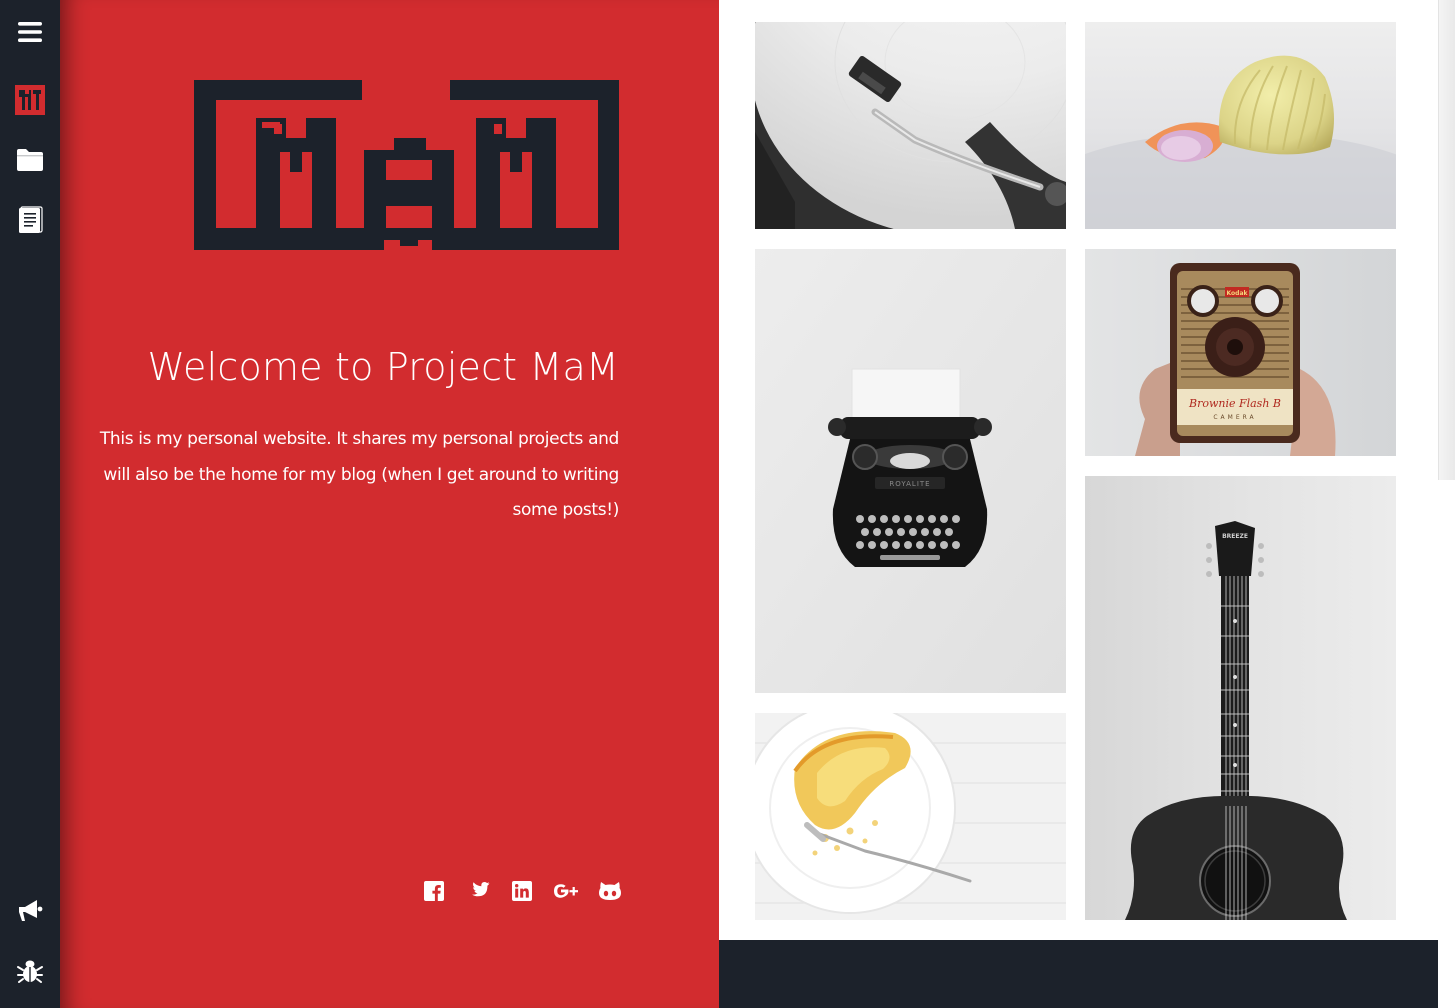 Image resolution: width=1455 pixels, height=1008 pixels. I want to click on camera-brand: Kodak, so click(1238, 293).